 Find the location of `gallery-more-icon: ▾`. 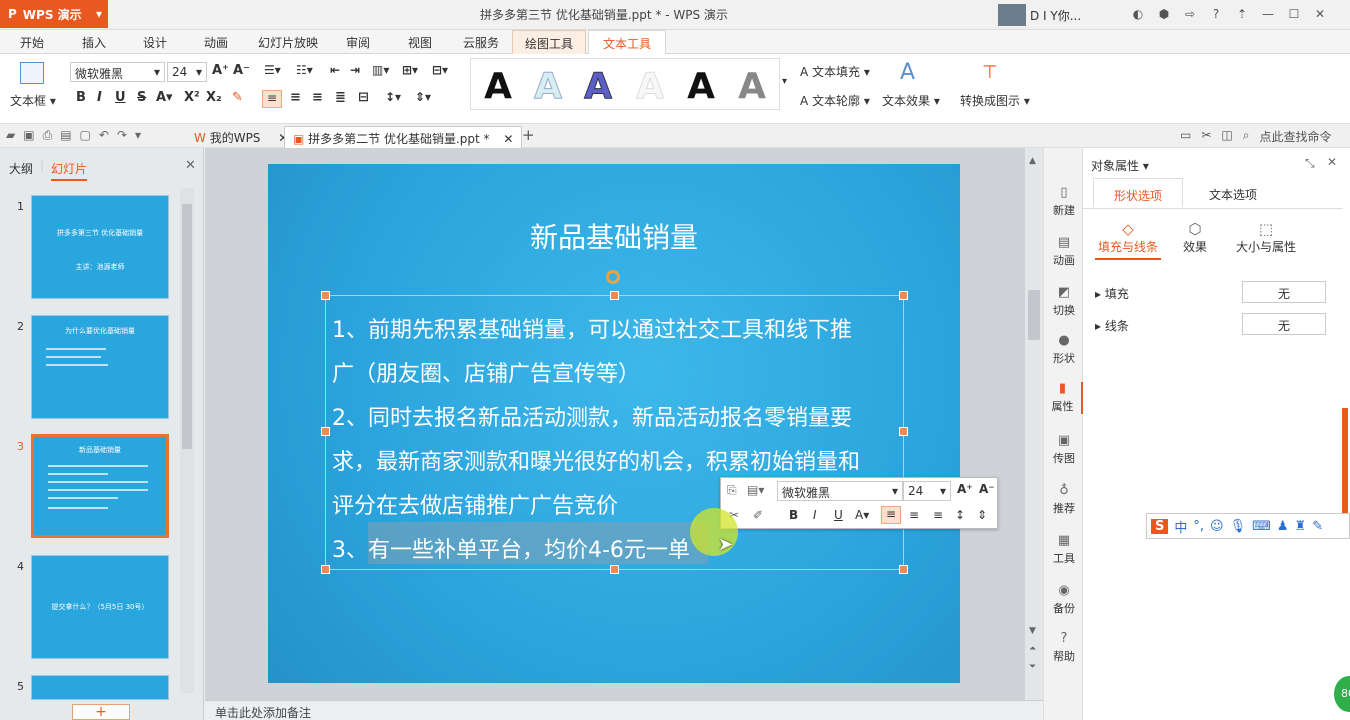

gallery-more-icon: ▾ is located at coordinates (784, 81).